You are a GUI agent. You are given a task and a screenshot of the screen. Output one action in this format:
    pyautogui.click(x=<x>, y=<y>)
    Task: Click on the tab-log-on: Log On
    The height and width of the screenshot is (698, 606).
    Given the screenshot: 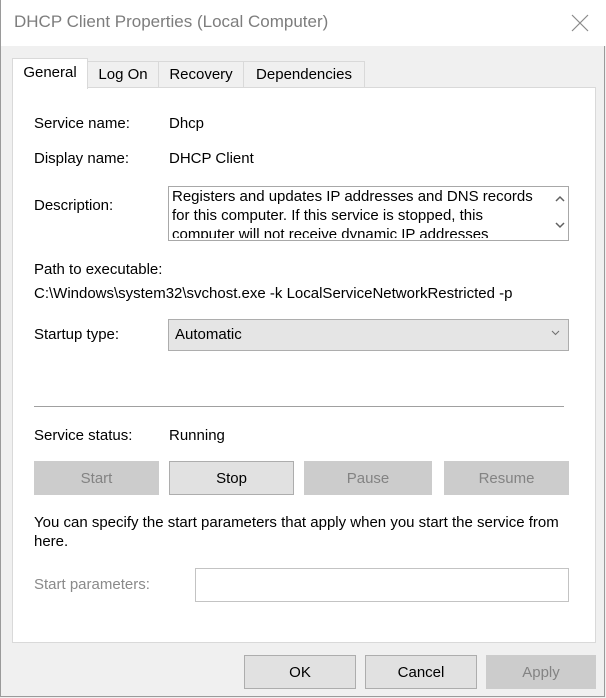 What is the action you would take?
    pyautogui.click(x=123, y=74)
    